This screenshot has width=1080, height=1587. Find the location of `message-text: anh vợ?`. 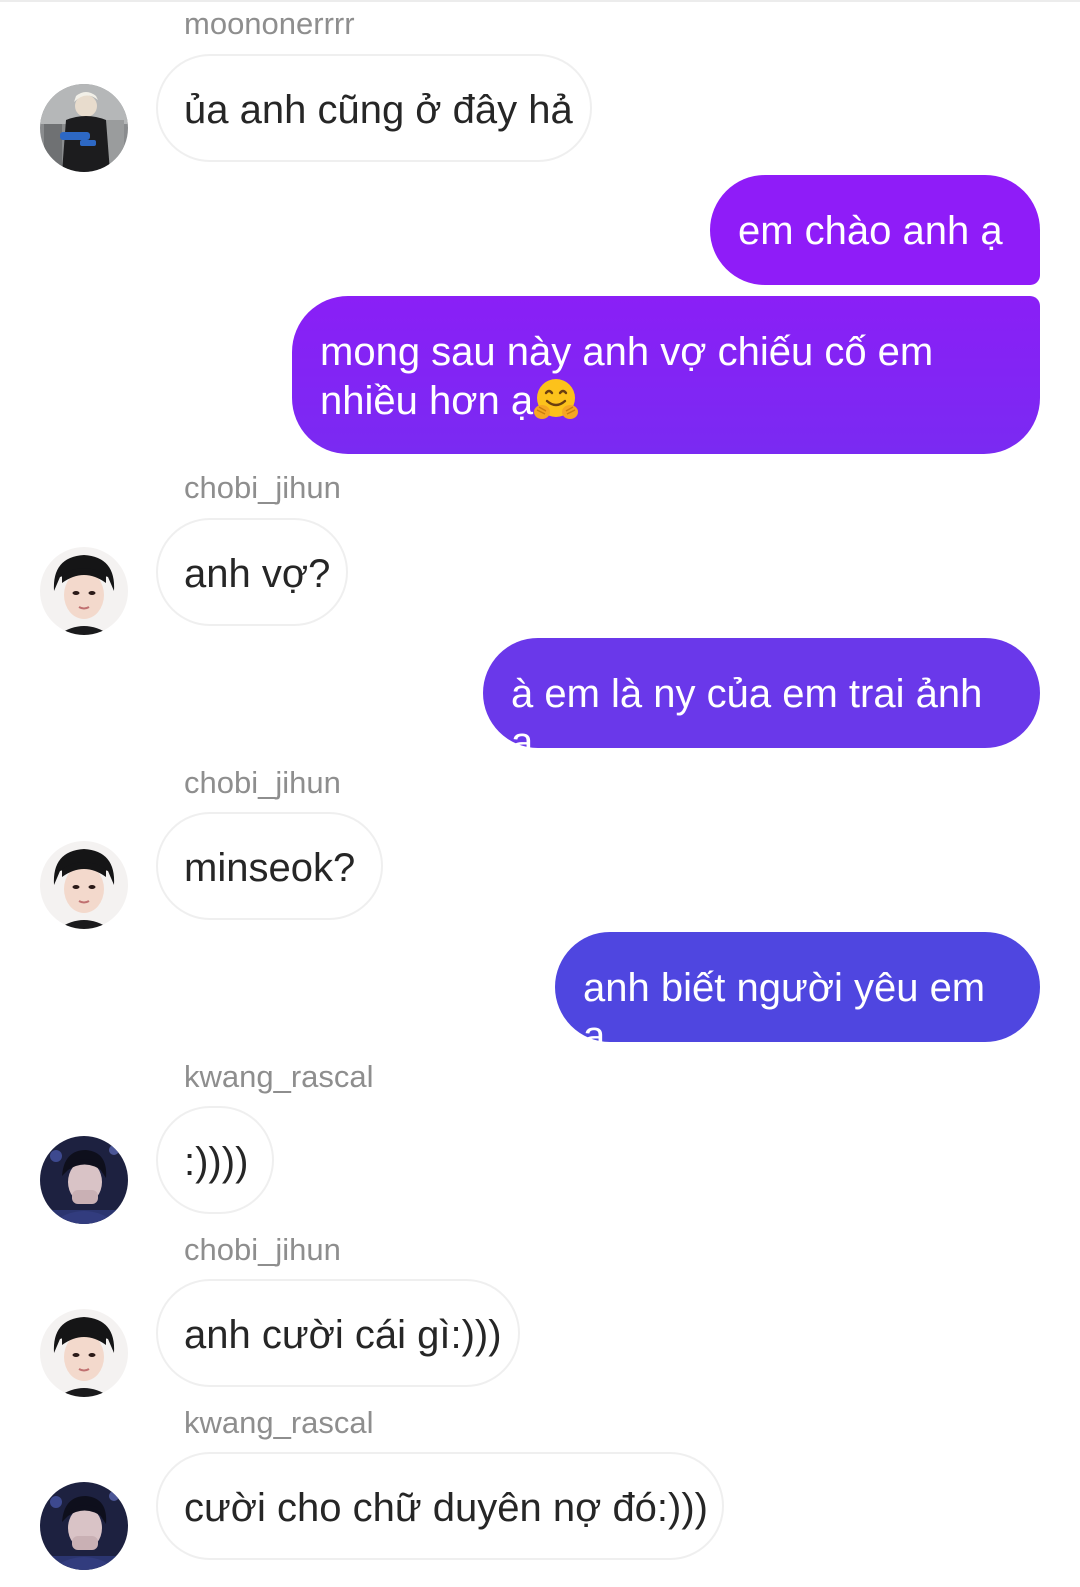

message-text: anh vợ? is located at coordinates (257, 574).